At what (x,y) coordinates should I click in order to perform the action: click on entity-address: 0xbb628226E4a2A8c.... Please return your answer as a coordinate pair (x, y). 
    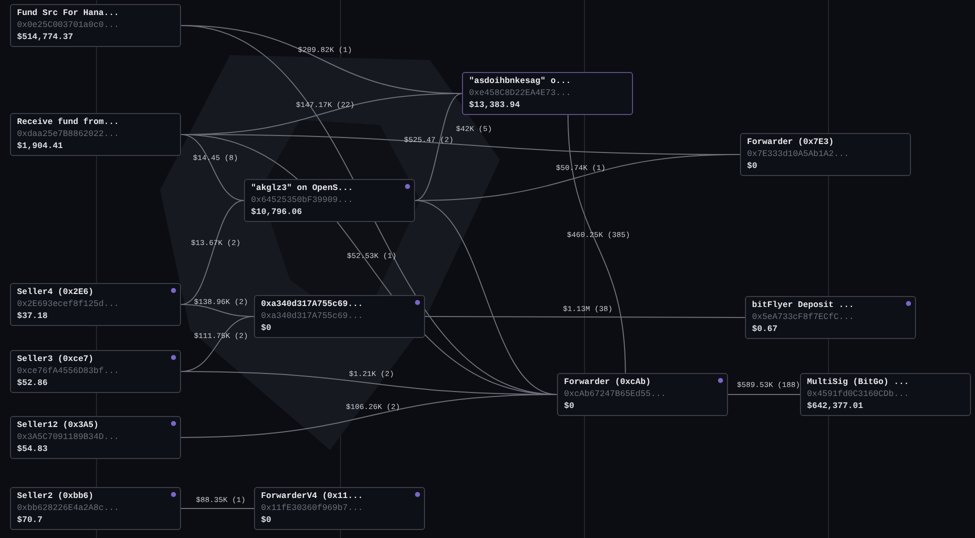
    Looking at the image, I should click on (68, 508).